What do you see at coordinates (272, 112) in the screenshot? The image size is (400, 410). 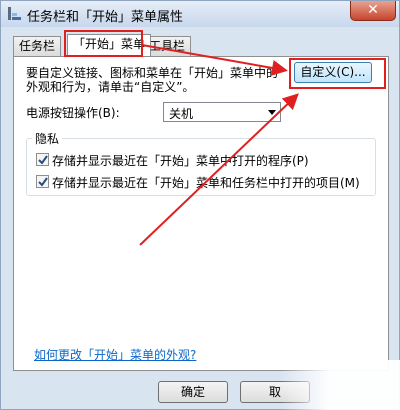 I see `dropdown-arrow-icon` at bounding box center [272, 112].